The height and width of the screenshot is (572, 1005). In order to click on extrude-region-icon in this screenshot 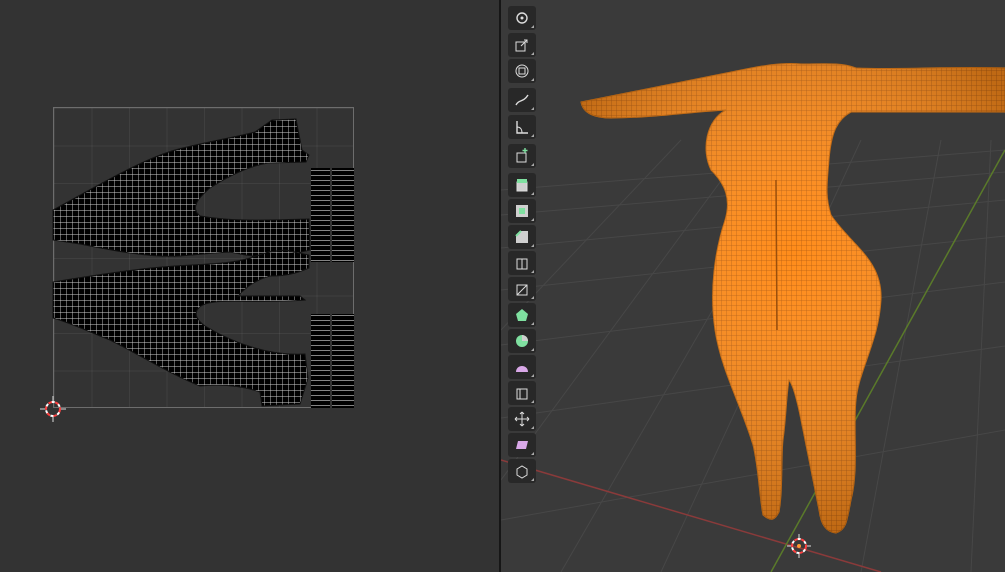, I will do `click(522, 185)`.